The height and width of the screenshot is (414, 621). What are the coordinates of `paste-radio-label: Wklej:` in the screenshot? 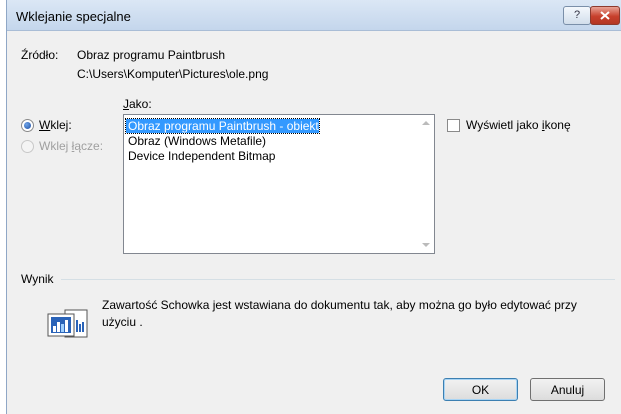 It's located at (55, 125).